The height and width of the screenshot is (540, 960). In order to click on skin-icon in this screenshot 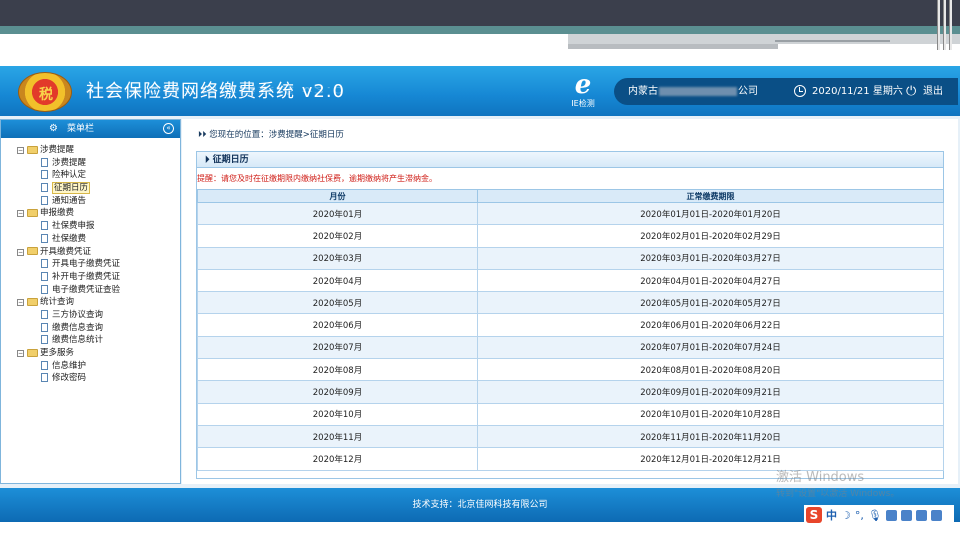, I will do `click(921, 515)`.